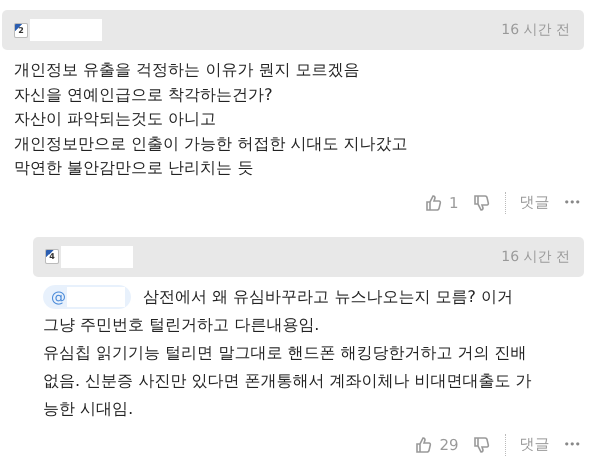 This screenshot has height=460, width=589. What do you see at coordinates (187, 70) in the screenshot?
I see `comment-text: 개인정보 유출을 걱정하는 이유가 뭔지 모르겠음` at bounding box center [187, 70].